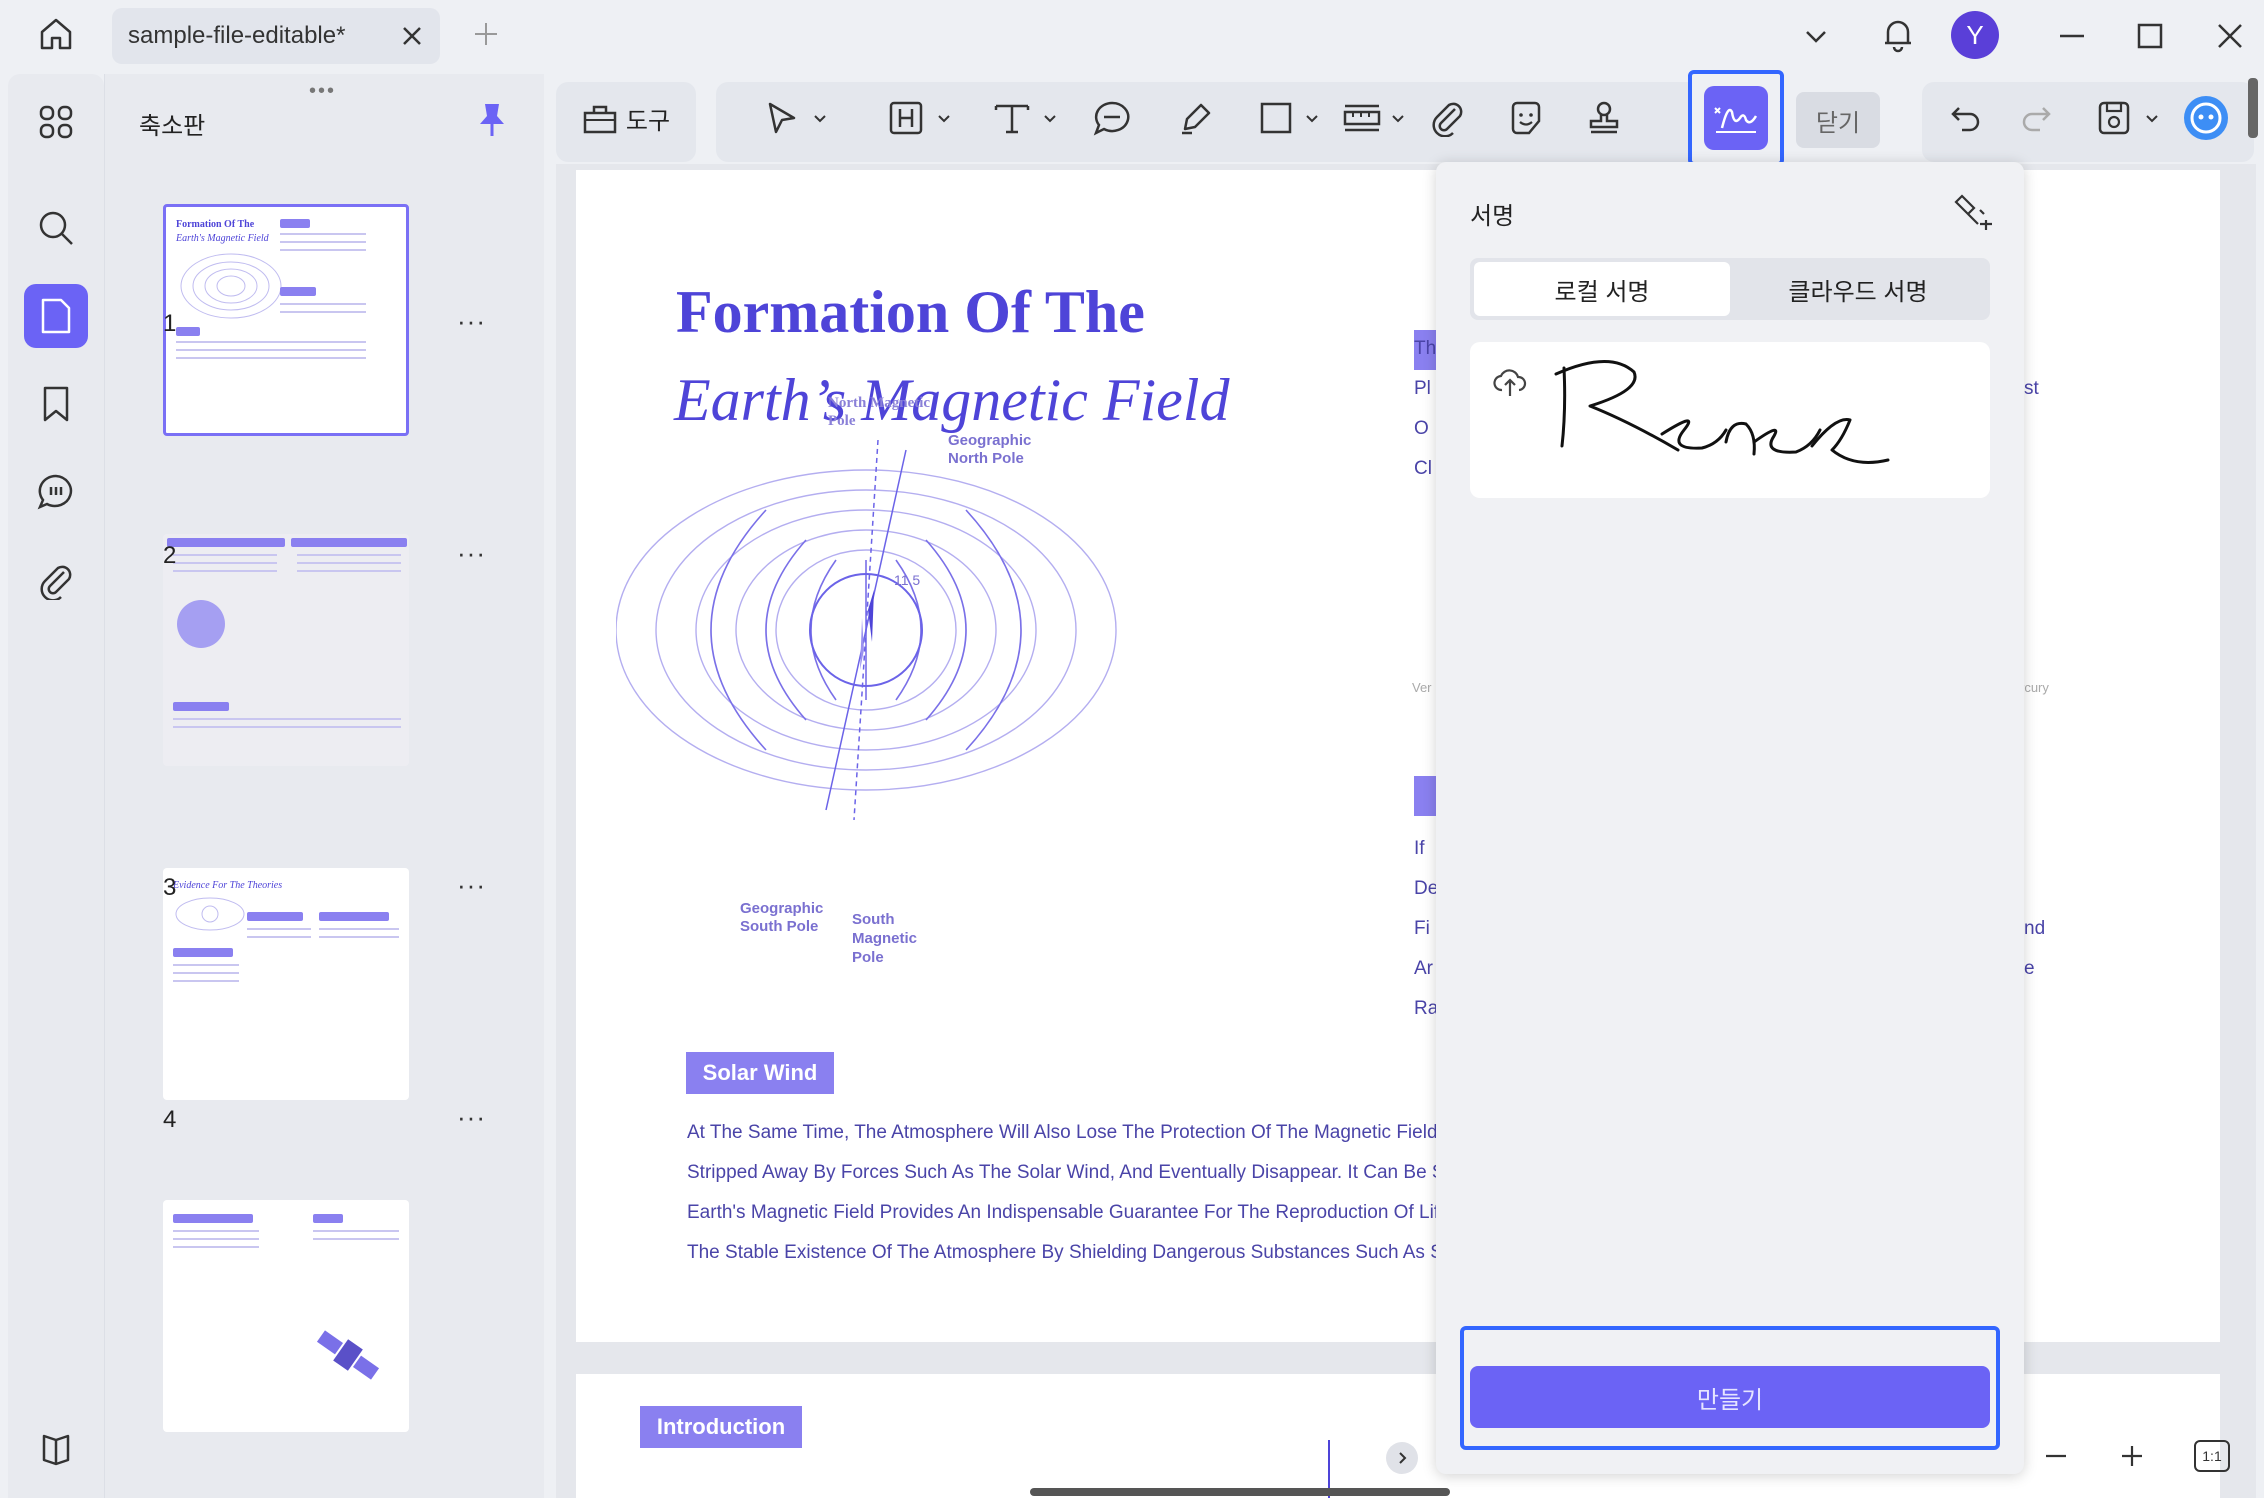 This screenshot has height=1498, width=2264. What do you see at coordinates (295, 223) in the screenshot?
I see `thumbnail-1-tag` at bounding box center [295, 223].